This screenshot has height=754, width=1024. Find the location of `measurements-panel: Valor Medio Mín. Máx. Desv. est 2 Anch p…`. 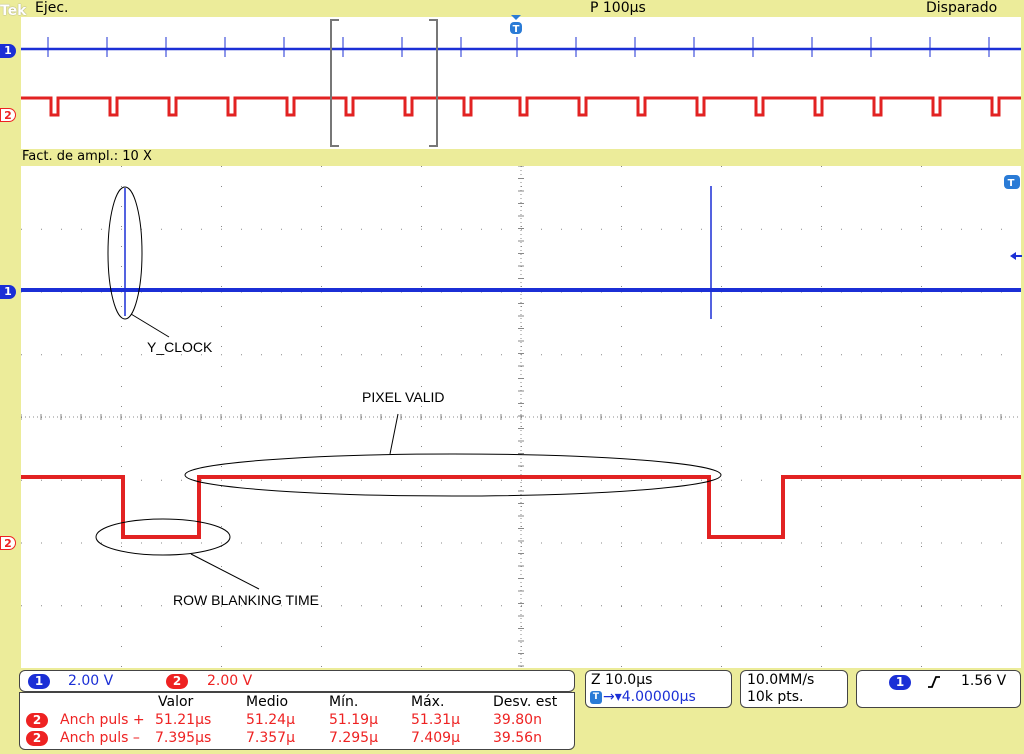

measurements-panel: Valor Medio Mín. Máx. Desv. est 2 Anch p… is located at coordinates (297, 721).